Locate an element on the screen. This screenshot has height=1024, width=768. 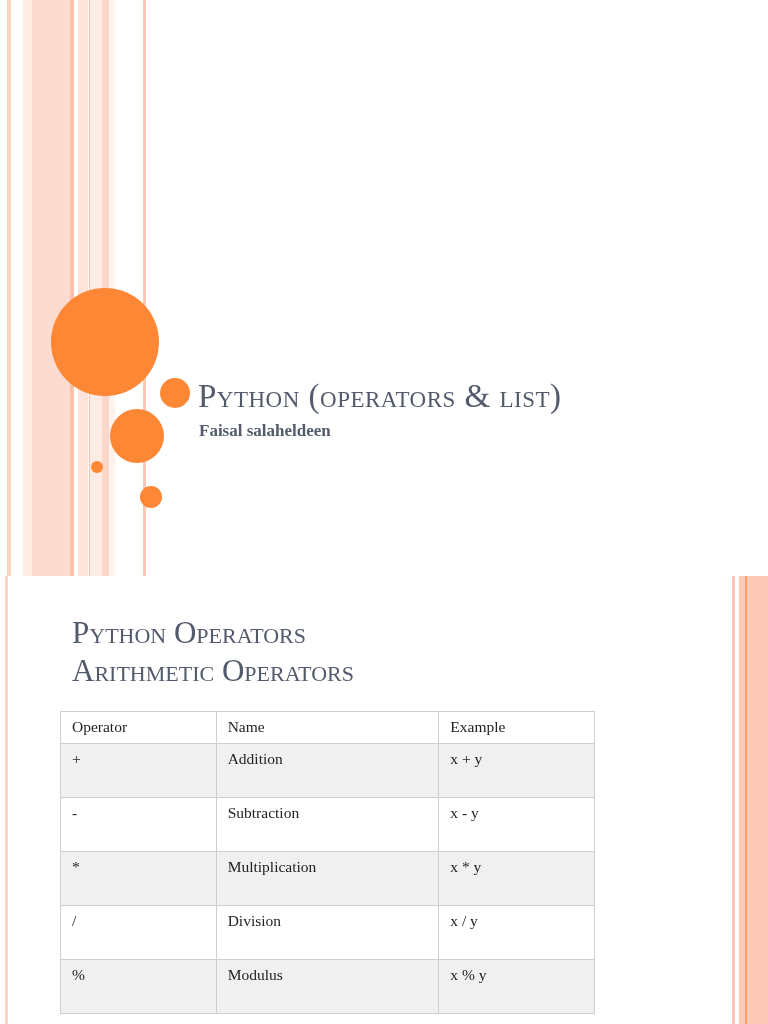
column-header: Example is located at coordinates (516, 727).